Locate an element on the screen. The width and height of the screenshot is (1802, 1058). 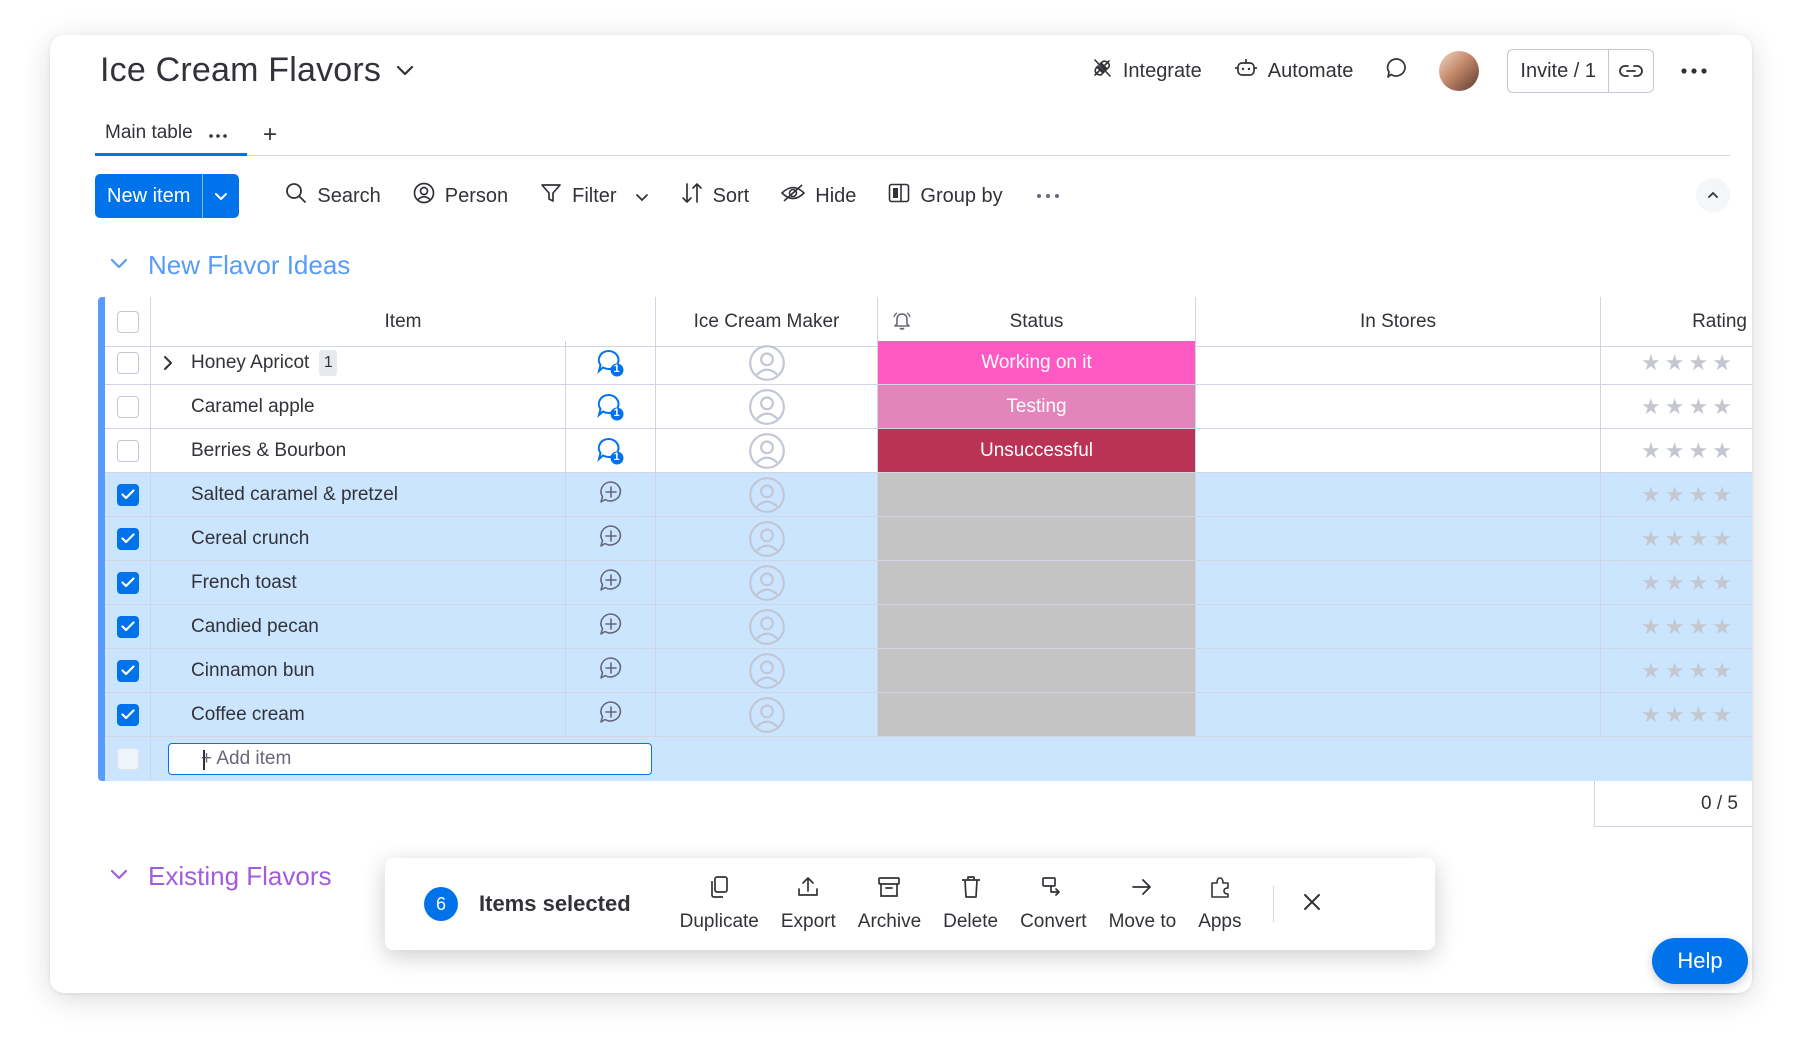
group-header-new-flavor-ideas: New Flavor Ideas is located at coordinates (230, 265).